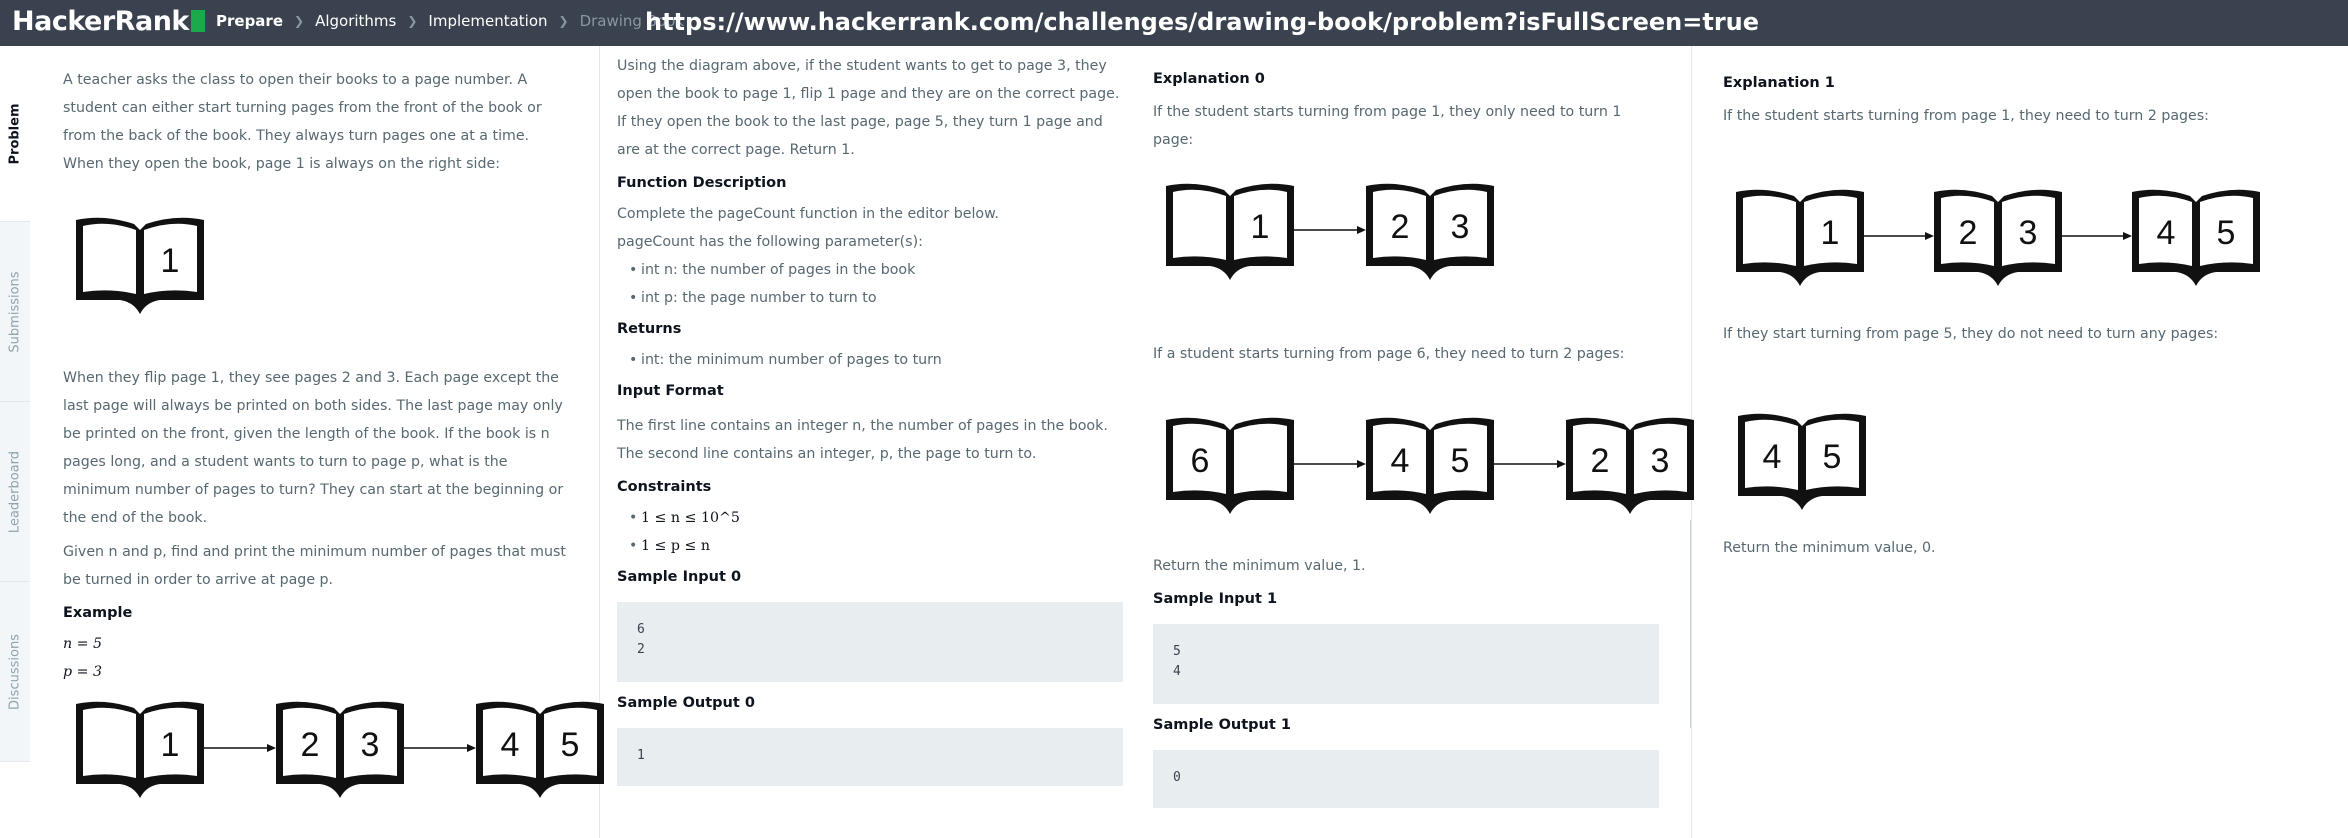 The height and width of the screenshot is (838, 2348). What do you see at coordinates (108, 21) in the screenshot?
I see `hackerrank-logo: HackerRank` at bounding box center [108, 21].